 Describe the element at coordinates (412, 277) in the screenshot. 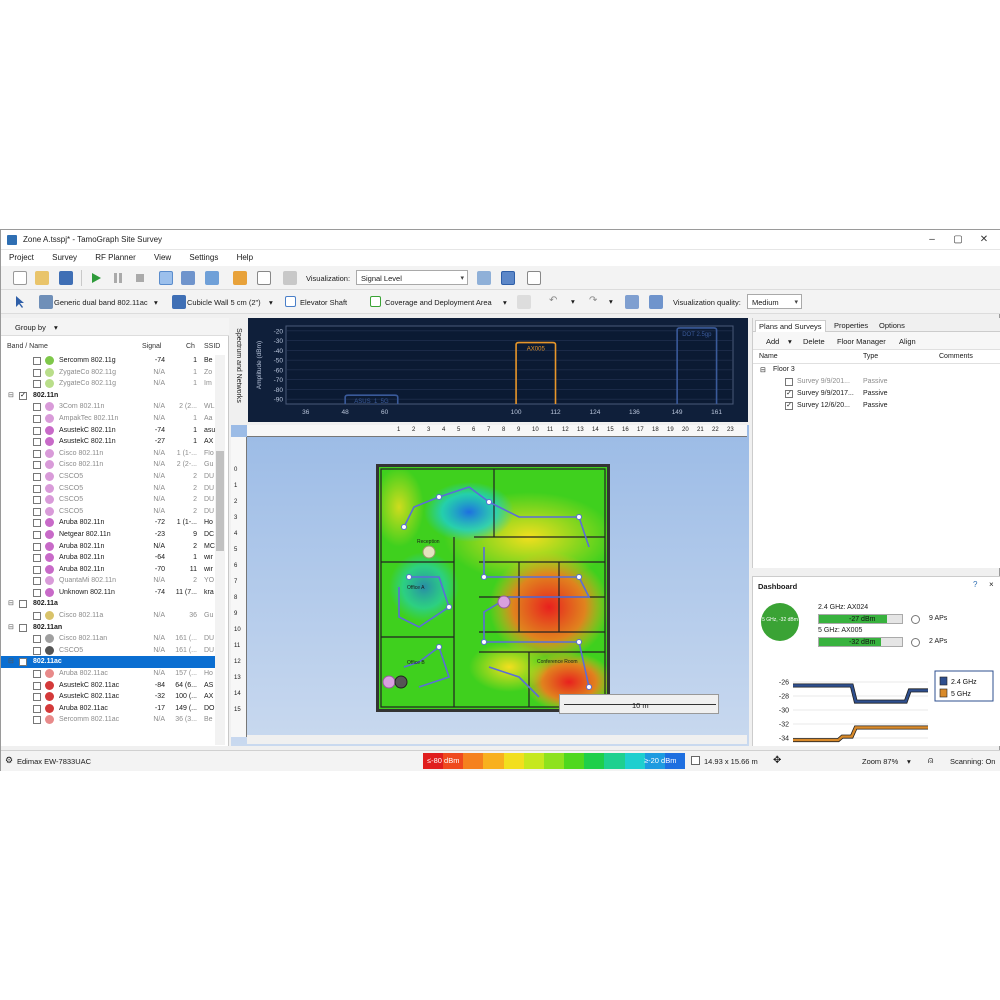

I see `visualization-select: Signal Level ▾` at that location.